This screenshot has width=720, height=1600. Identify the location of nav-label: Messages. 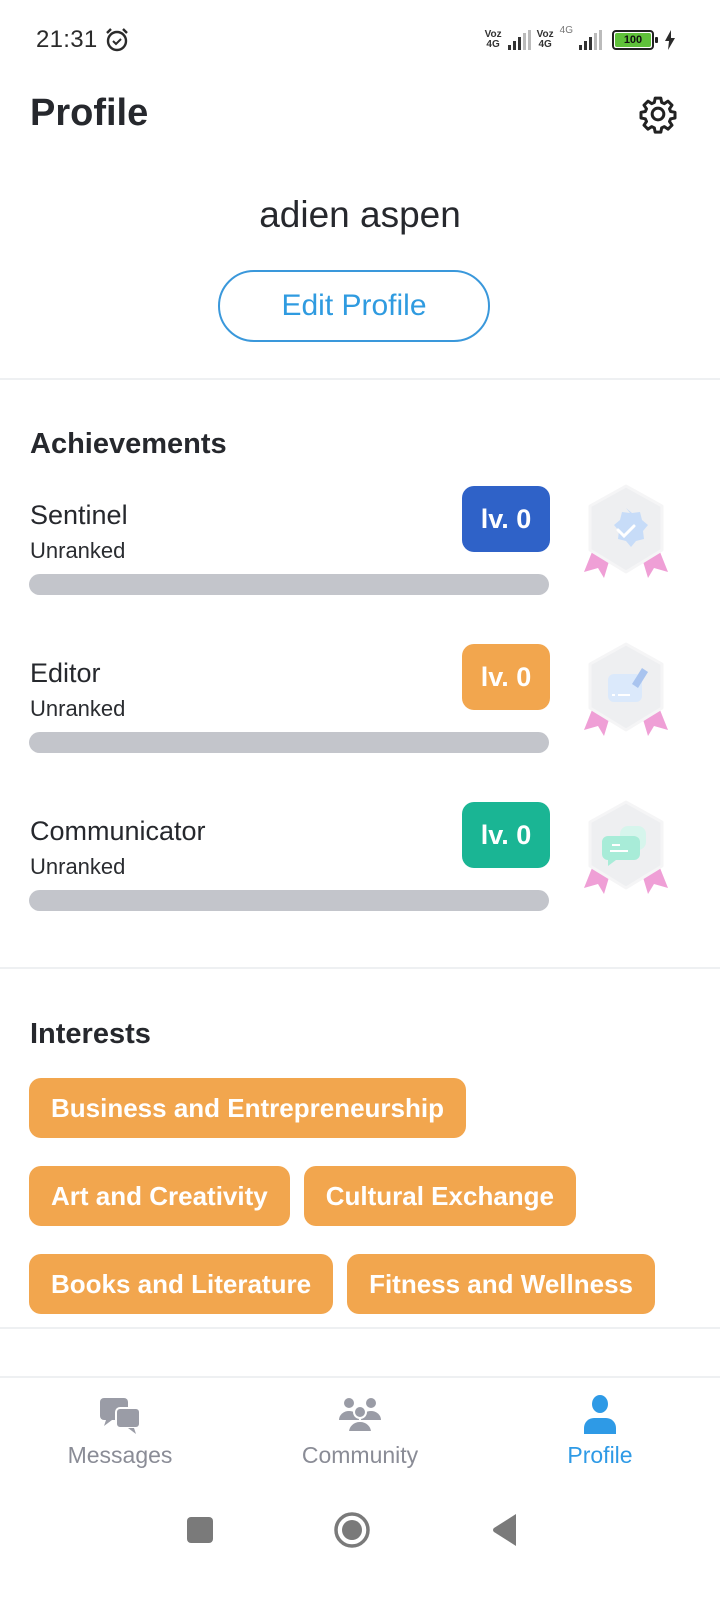
(120, 1455).